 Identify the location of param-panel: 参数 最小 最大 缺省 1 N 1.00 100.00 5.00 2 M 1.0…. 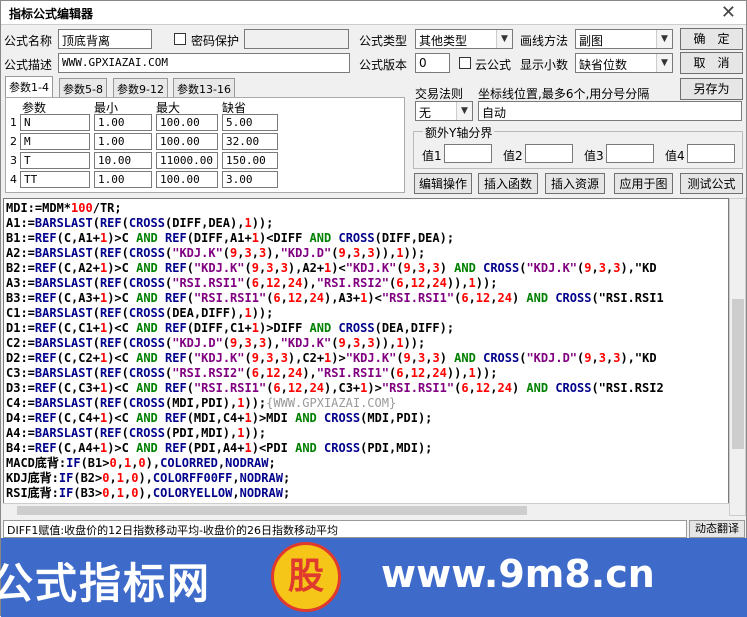
(205, 145).